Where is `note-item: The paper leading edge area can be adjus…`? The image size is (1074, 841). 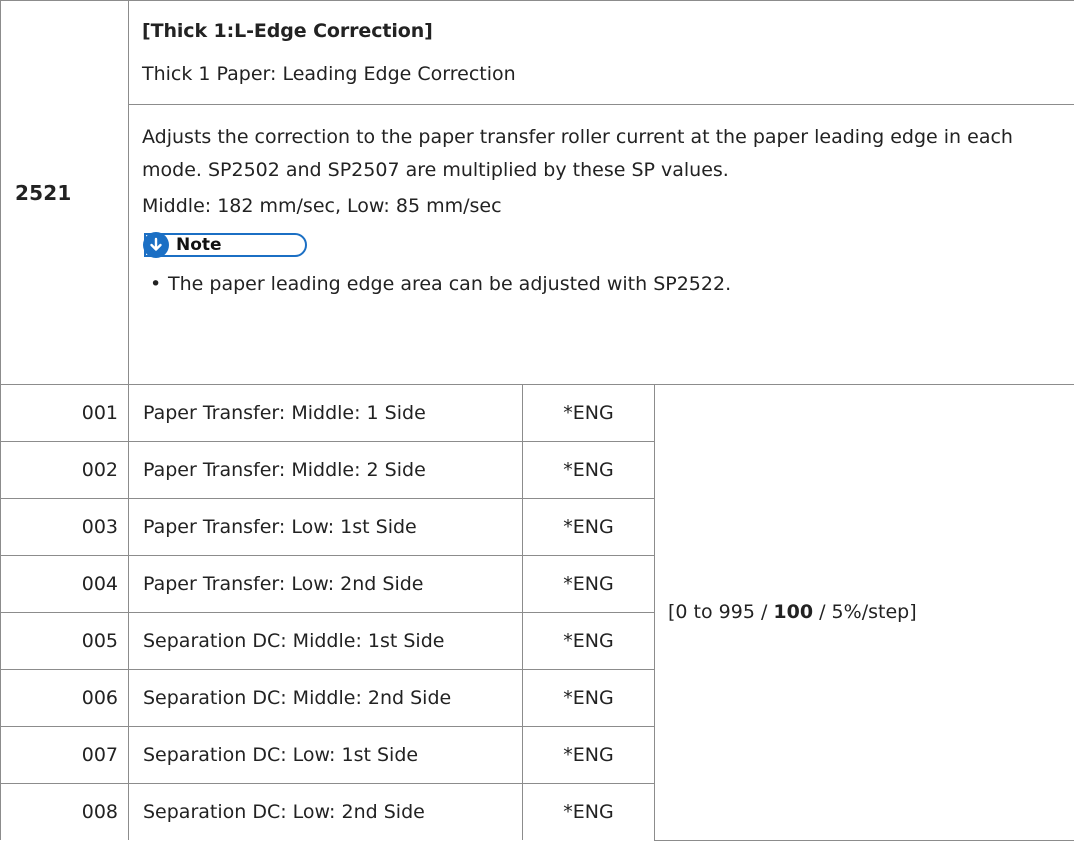
note-item: The paper leading edge area can be adjus… is located at coordinates (612, 284).